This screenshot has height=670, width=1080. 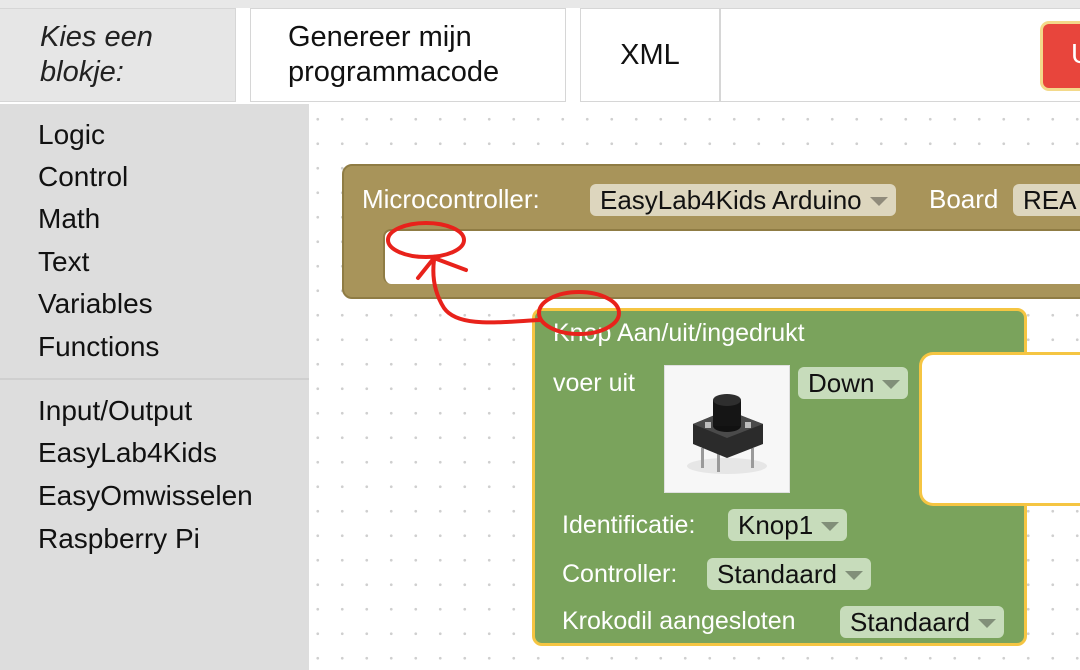 What do you see at coordinates (900, 55) in the screenshot?
I see `tab-bar-filler` at bounding box center [900, 55].